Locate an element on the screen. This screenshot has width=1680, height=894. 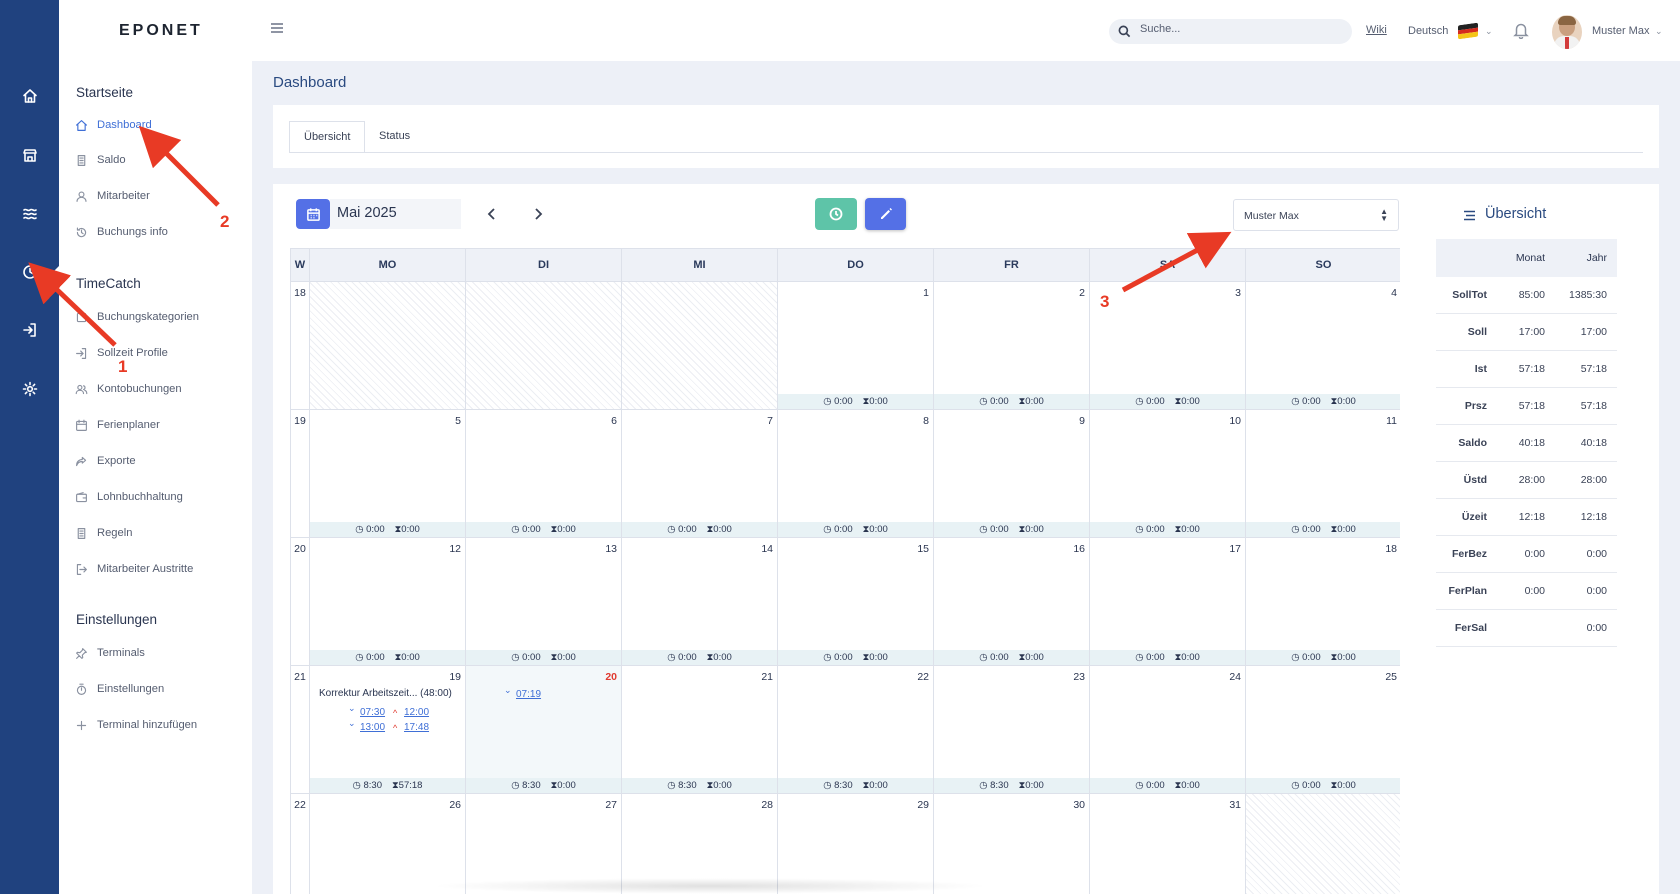
booking-entry: Korrektur Arbeitszeit... (48:00) is located at coordinates (385, 693).